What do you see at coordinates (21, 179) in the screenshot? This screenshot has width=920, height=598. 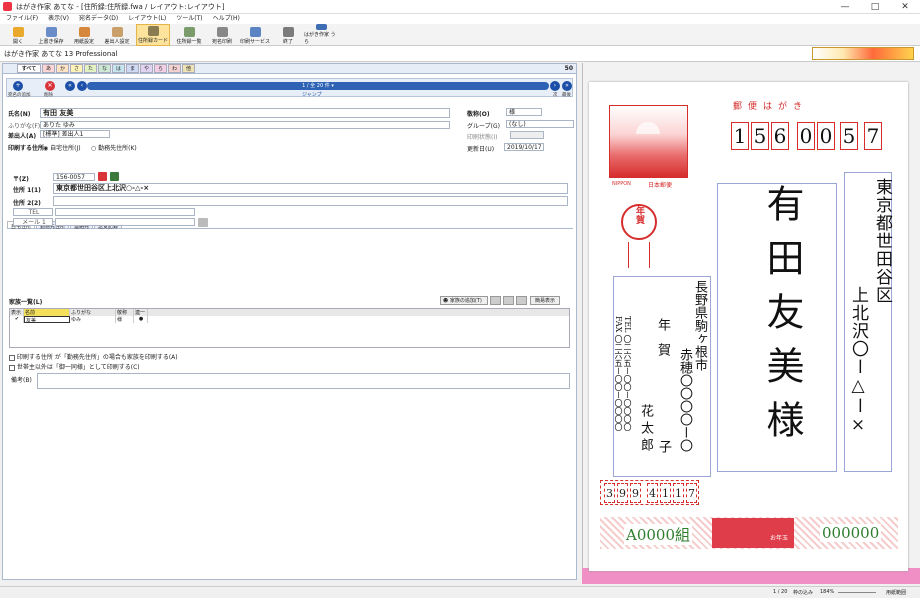 I see `zip-label: 〒(Z)` at bounding box center [21, 179].